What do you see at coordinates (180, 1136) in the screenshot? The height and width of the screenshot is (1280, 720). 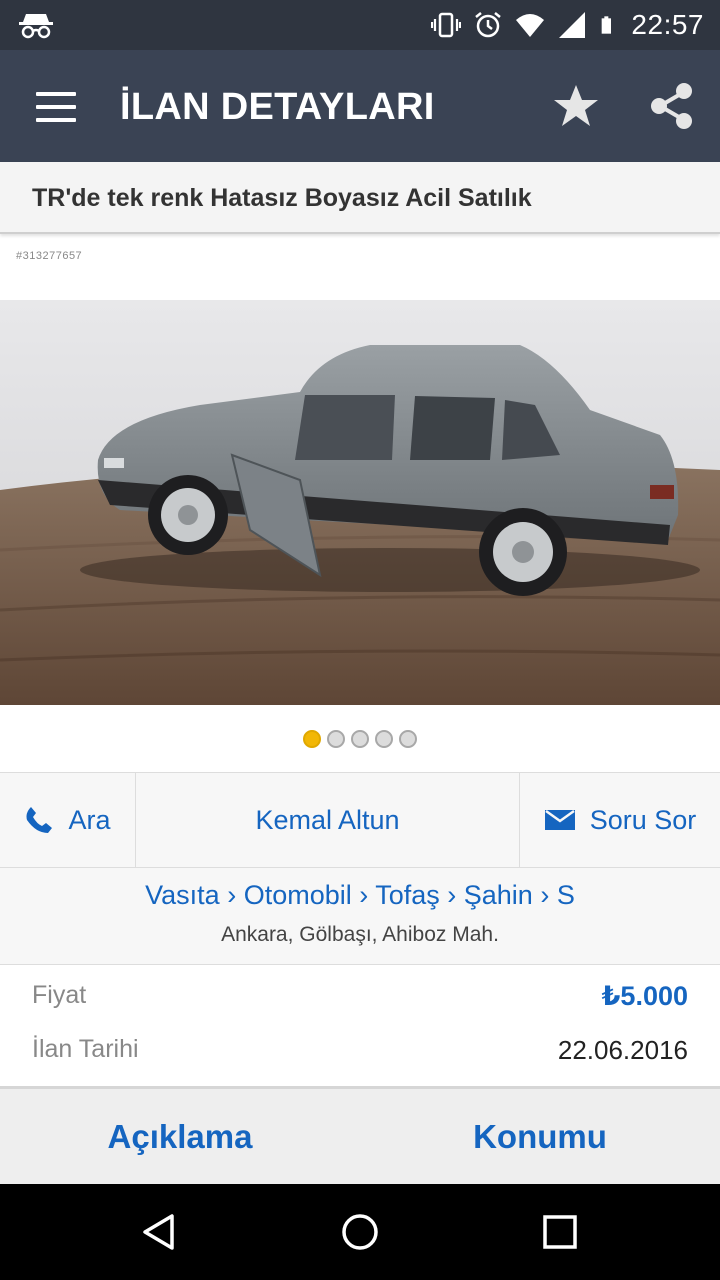 I see `tab-description: Açıklama` at bounding box center [180, 1136].